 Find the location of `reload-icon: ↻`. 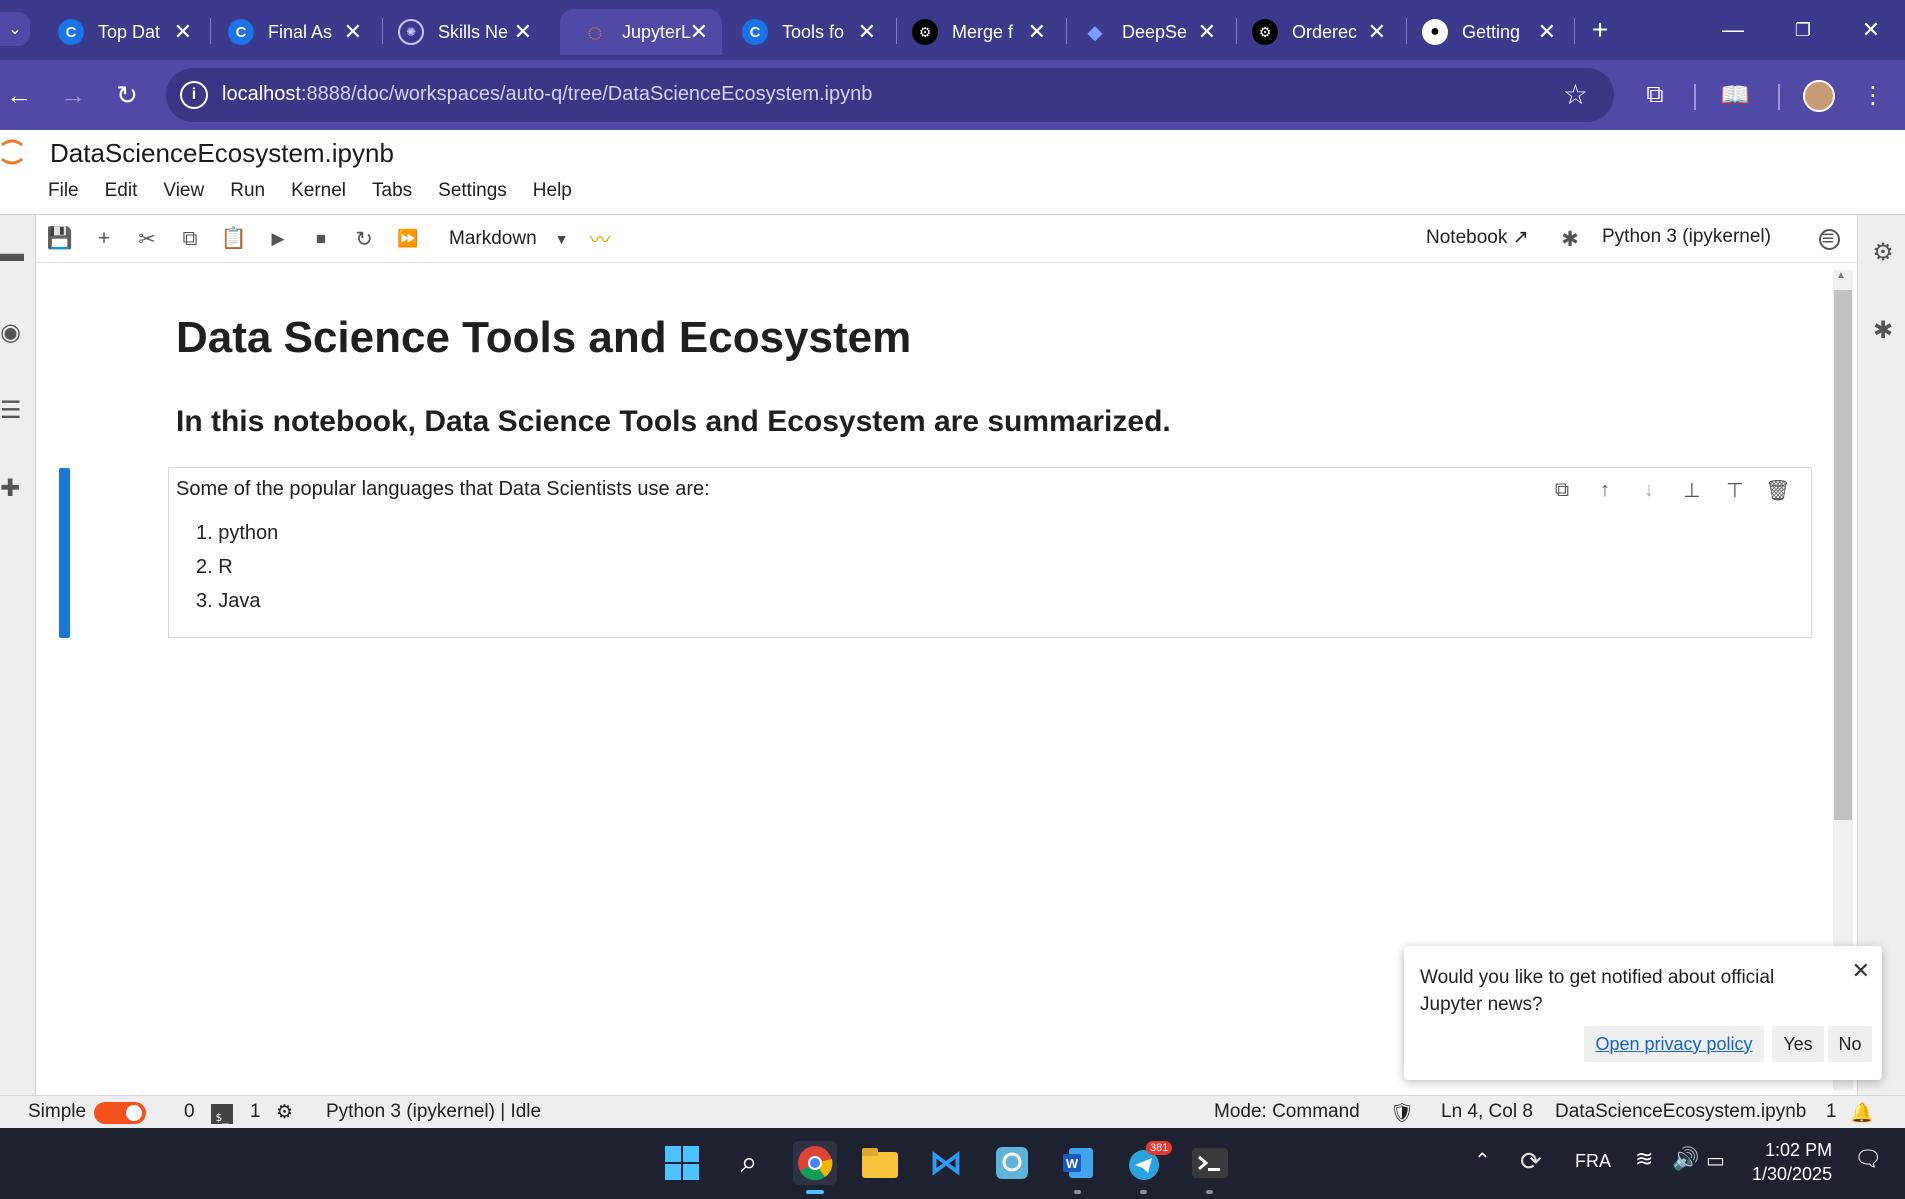

reload-icon: ↻ is located at coordinates (127, 95).